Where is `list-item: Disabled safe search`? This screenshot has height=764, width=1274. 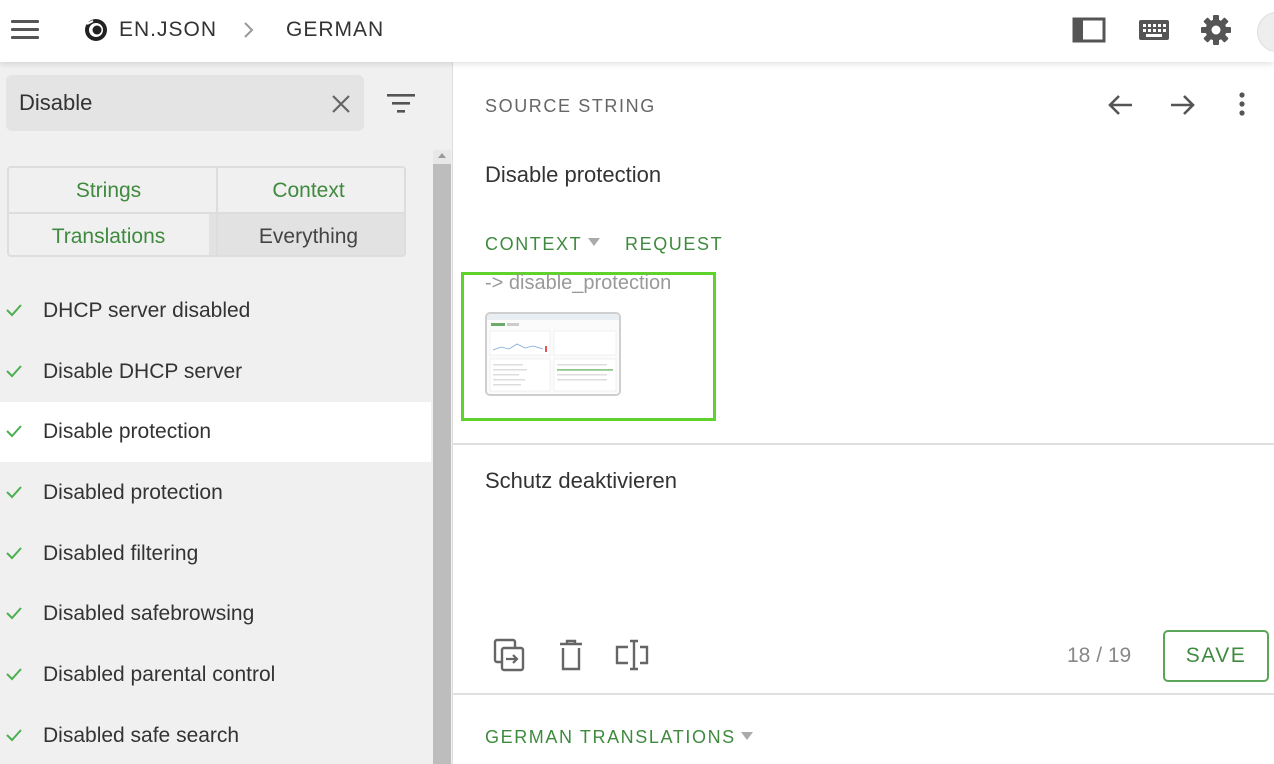
list-item: Disabled safe search is located at coordinates (215, 735).